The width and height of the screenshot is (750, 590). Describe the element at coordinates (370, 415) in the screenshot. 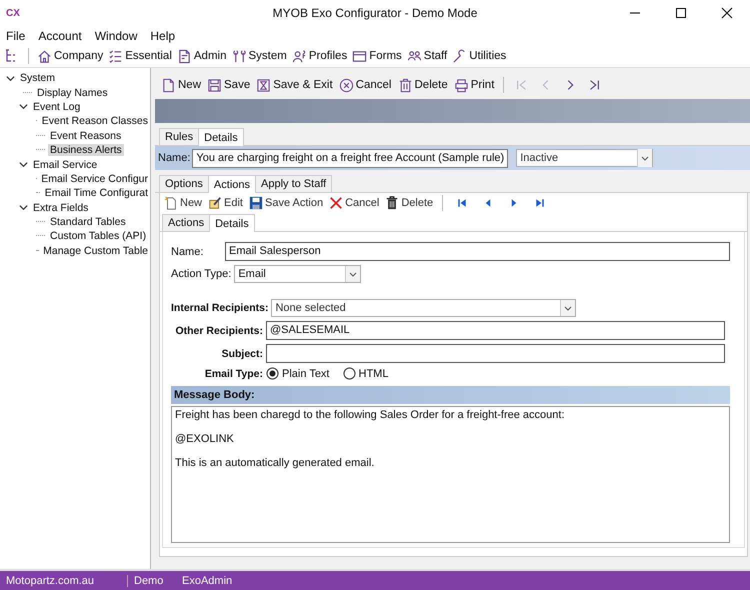

I see `message-line: Freight has been charegd to the following Sales Order for a freight-free account:` at that location.